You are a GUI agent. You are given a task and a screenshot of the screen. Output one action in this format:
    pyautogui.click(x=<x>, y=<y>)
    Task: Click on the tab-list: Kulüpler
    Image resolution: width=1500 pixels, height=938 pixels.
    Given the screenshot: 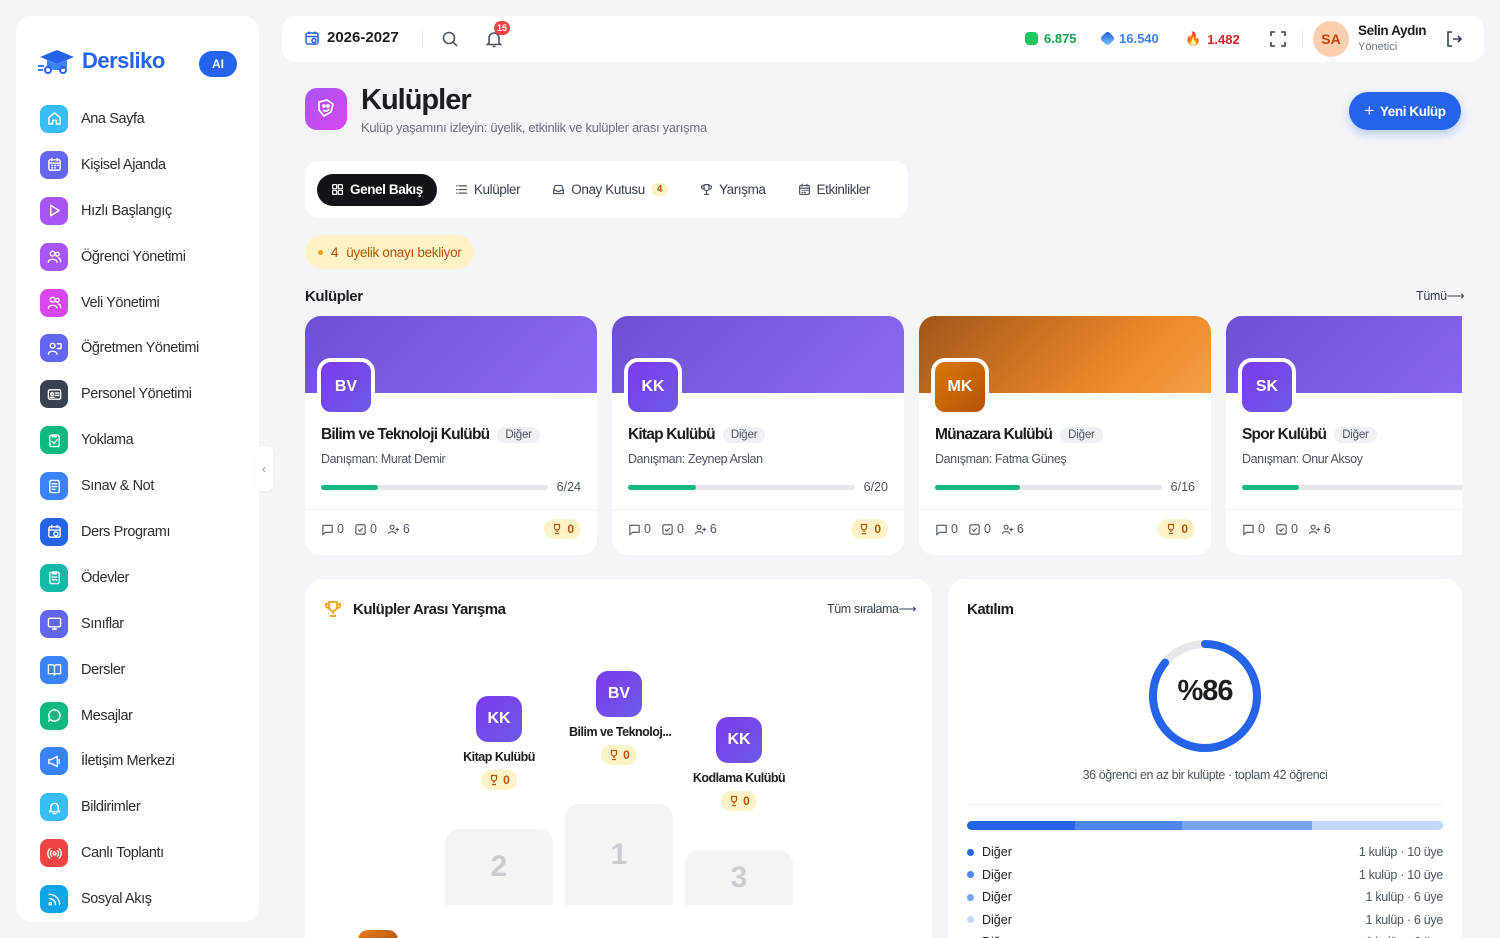 What is the action you would take?
    pyautogui.click(x=487, y=190)
    